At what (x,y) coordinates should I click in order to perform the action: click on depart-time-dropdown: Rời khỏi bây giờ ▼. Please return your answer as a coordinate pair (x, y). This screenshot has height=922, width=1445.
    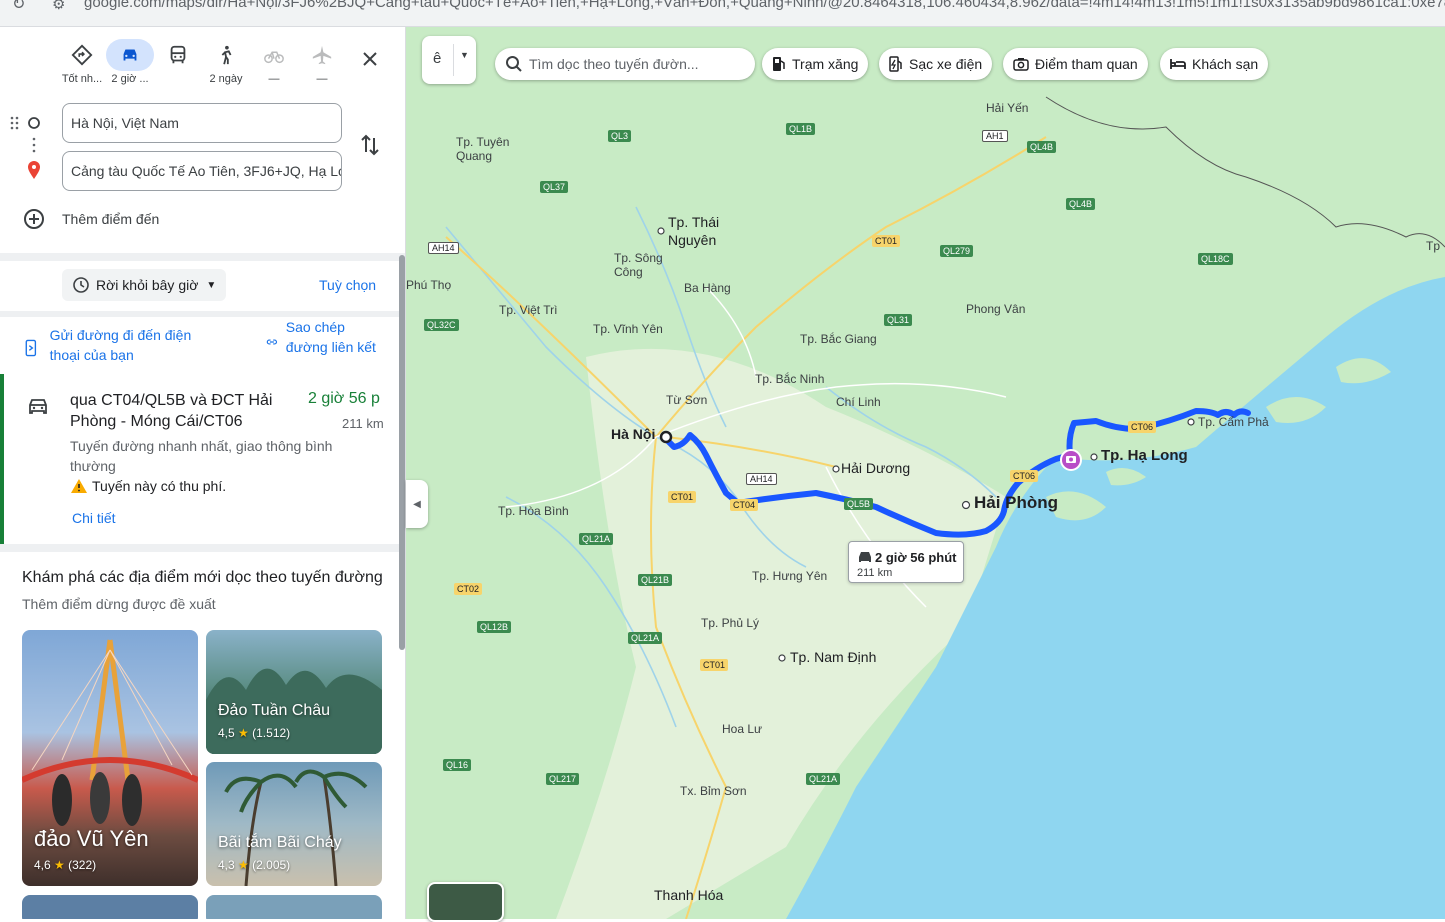
    Looking at the image, I should click on (144, 285).